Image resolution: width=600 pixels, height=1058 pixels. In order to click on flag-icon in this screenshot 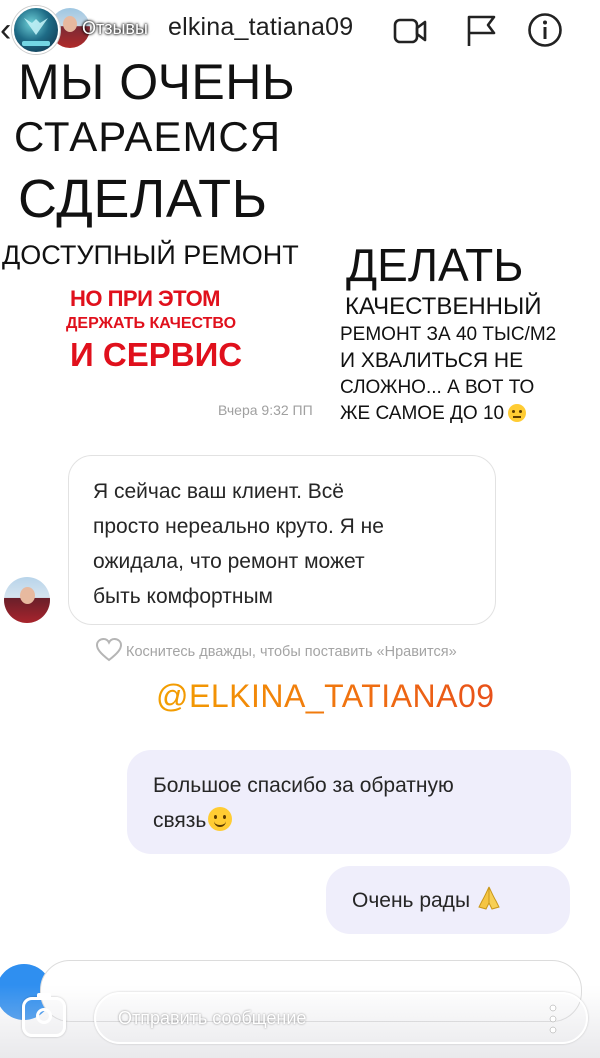, I will do `click(482, 31)`.